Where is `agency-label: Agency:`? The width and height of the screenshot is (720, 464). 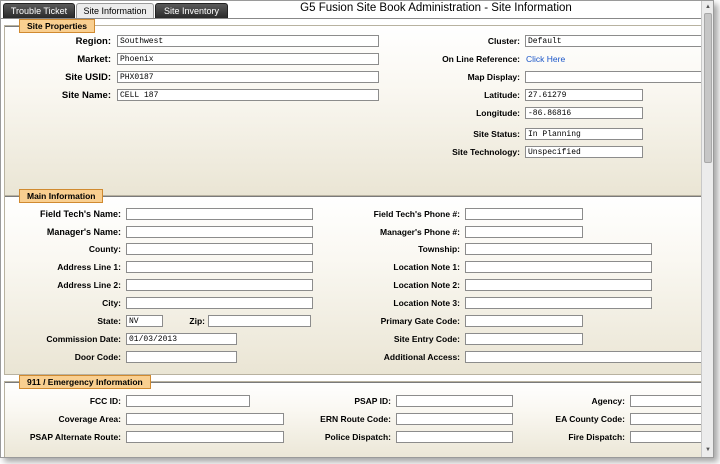 agency-label: Agency: is located at coordinates (608, 401).